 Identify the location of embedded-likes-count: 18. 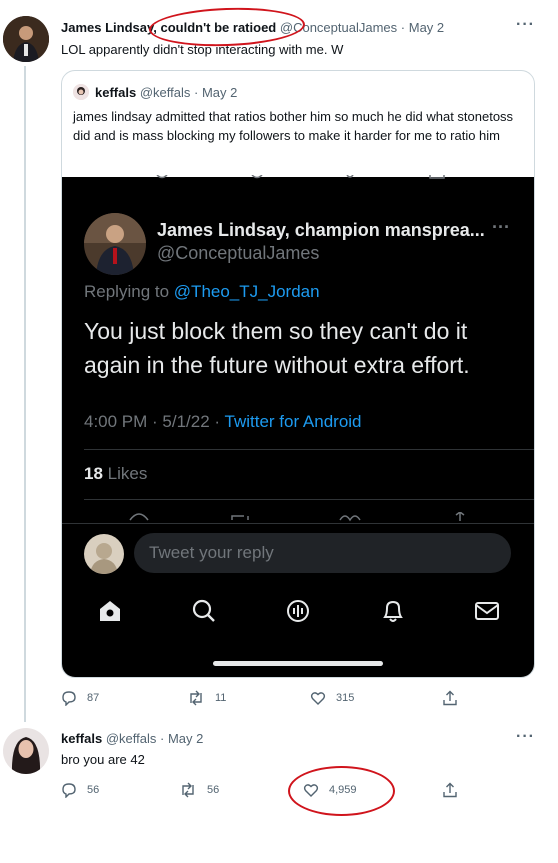
(93, 473).